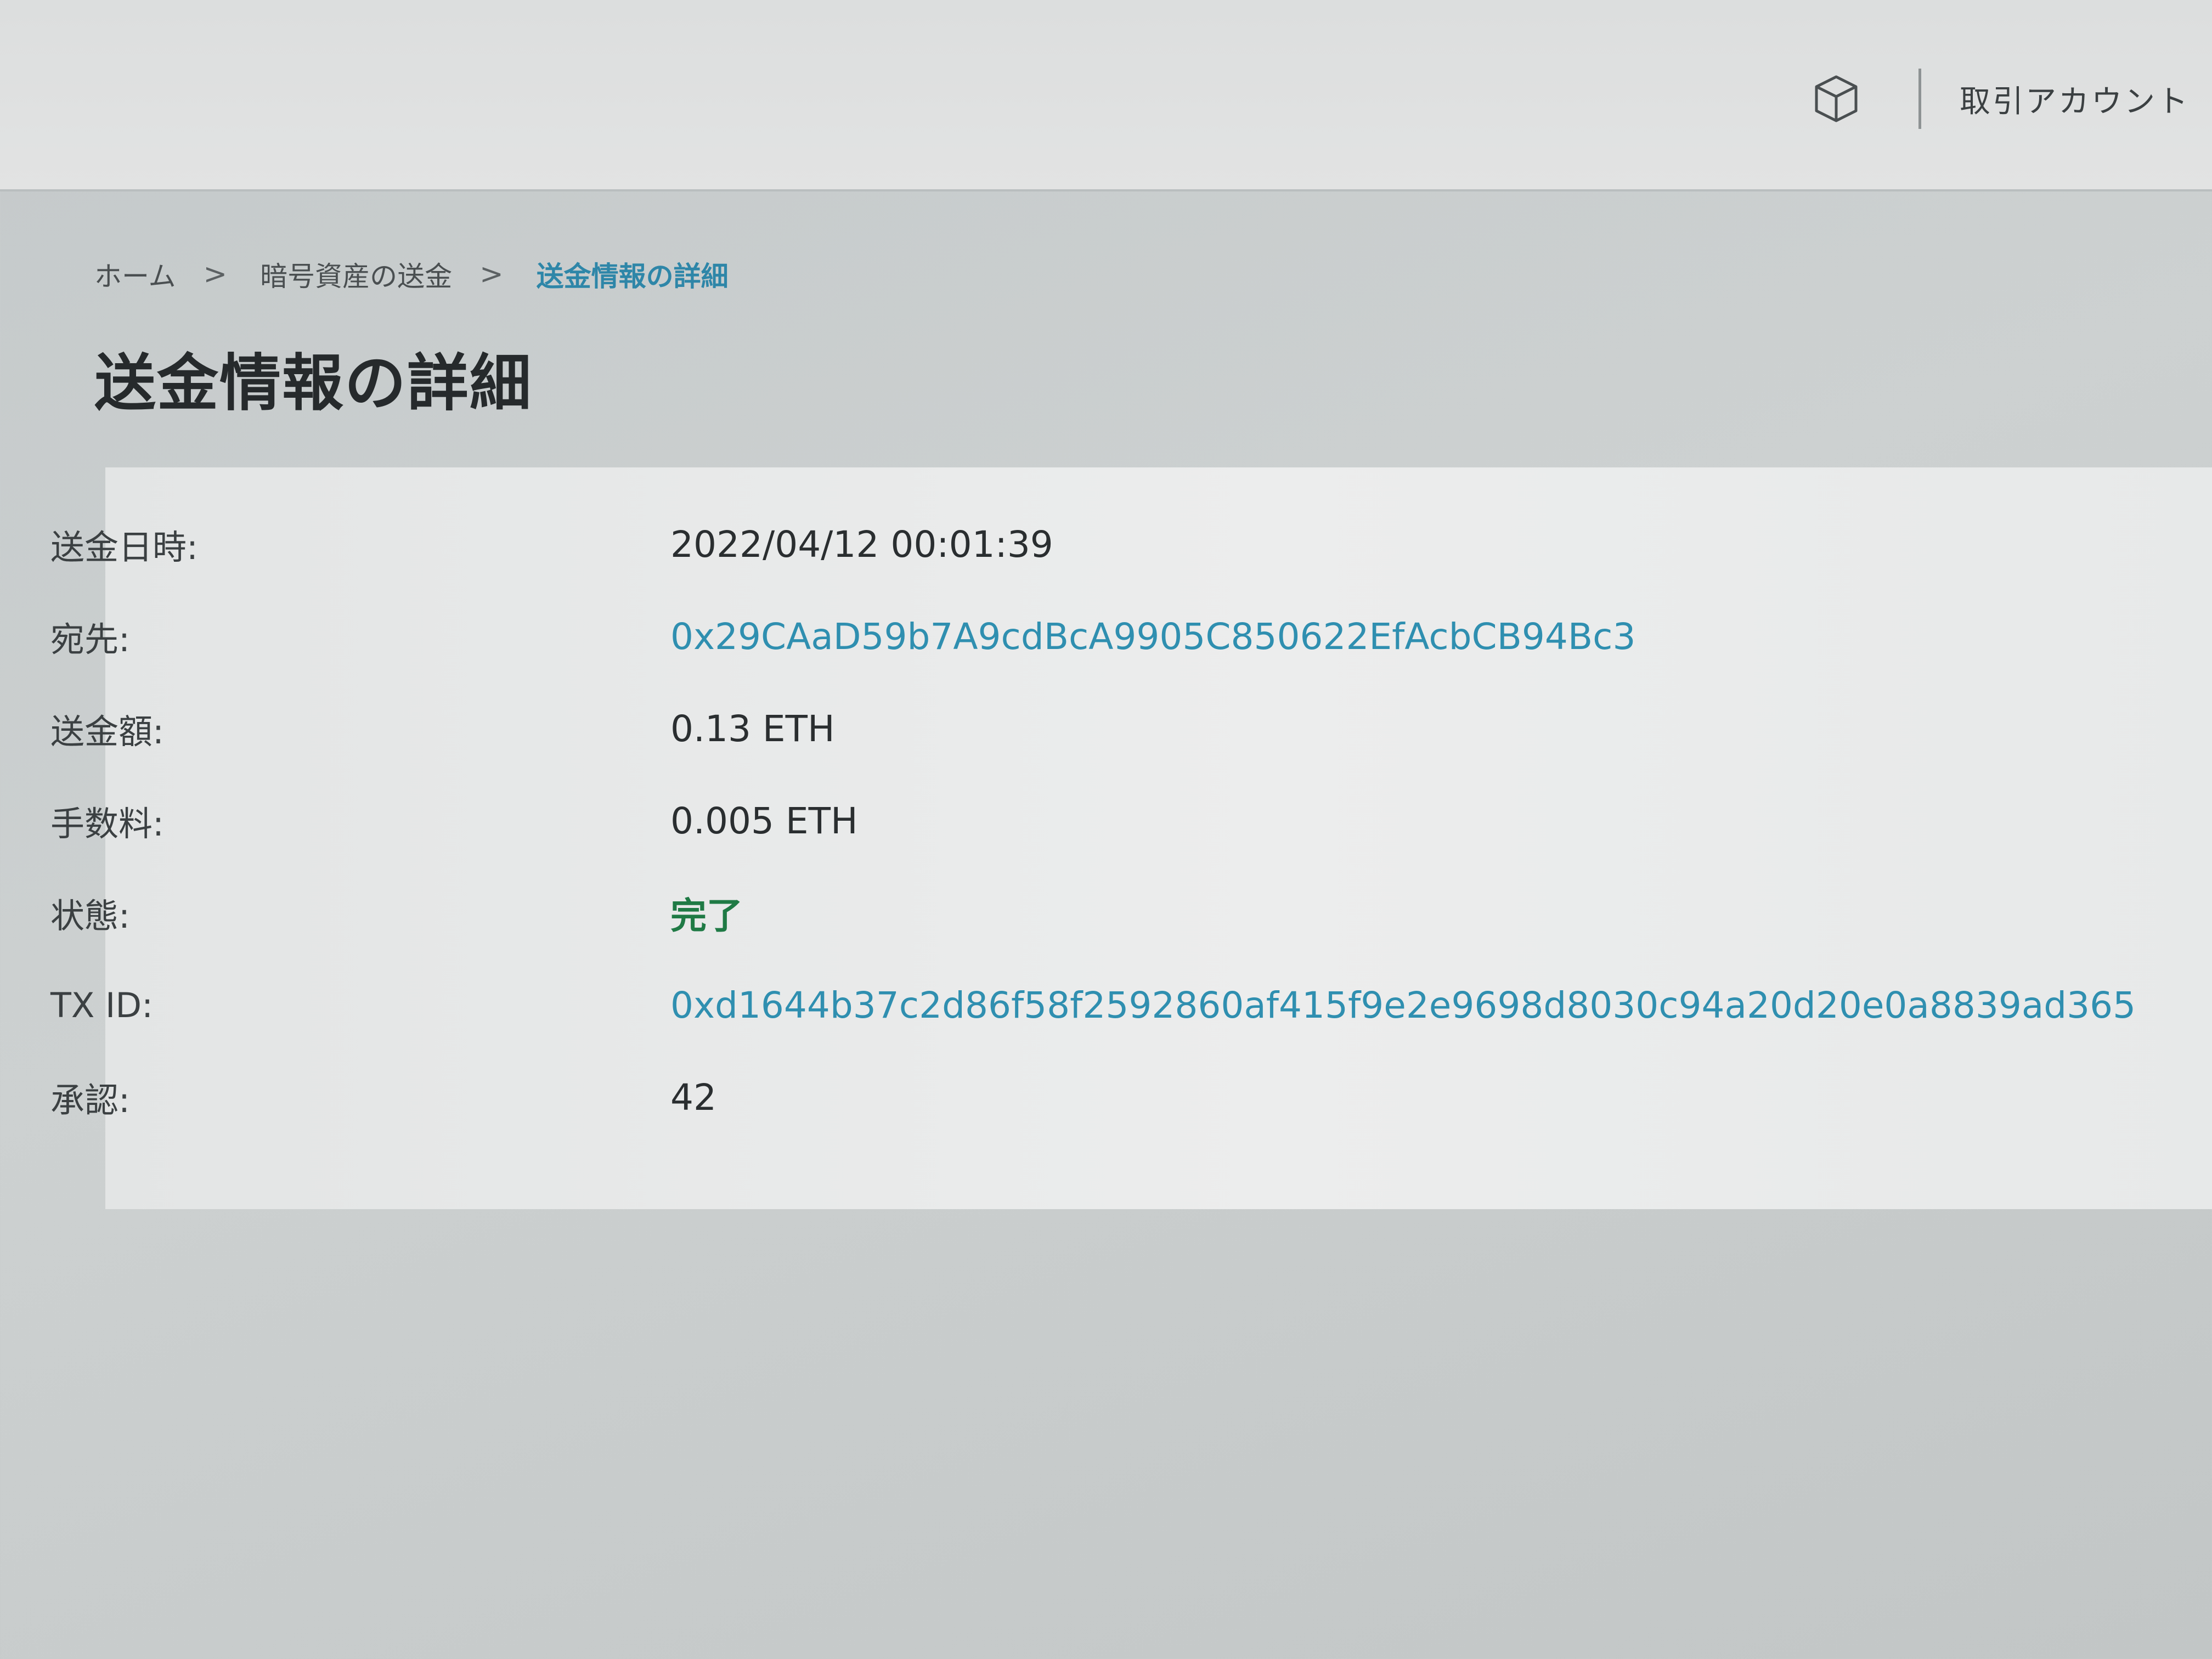 This screenshot has height=1659, width=2212. What do you see at coordinates (90, 1100) in the screenshot?
I see `detail-label: 承認:` at bounding box center [90, 1100].